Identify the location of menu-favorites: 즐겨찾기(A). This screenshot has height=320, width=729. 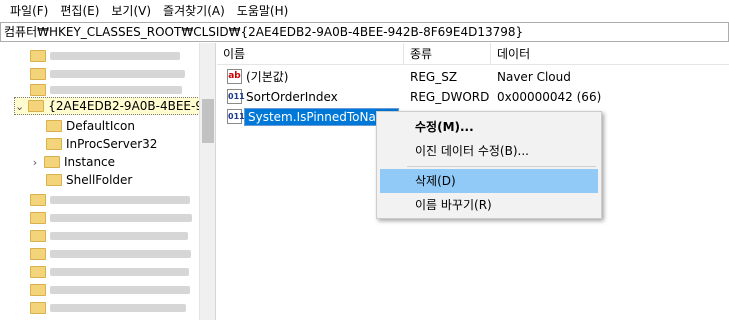
(194, 11).